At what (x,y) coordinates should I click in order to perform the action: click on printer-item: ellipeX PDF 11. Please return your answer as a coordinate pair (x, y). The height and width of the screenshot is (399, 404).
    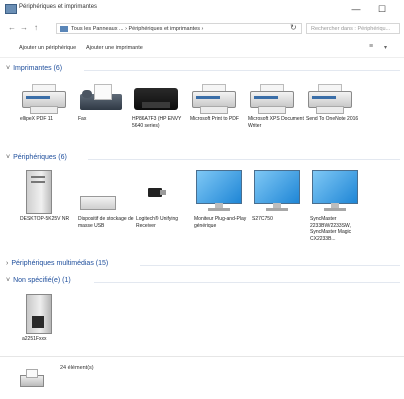
    Looking at the image, I should click on (46, 103).